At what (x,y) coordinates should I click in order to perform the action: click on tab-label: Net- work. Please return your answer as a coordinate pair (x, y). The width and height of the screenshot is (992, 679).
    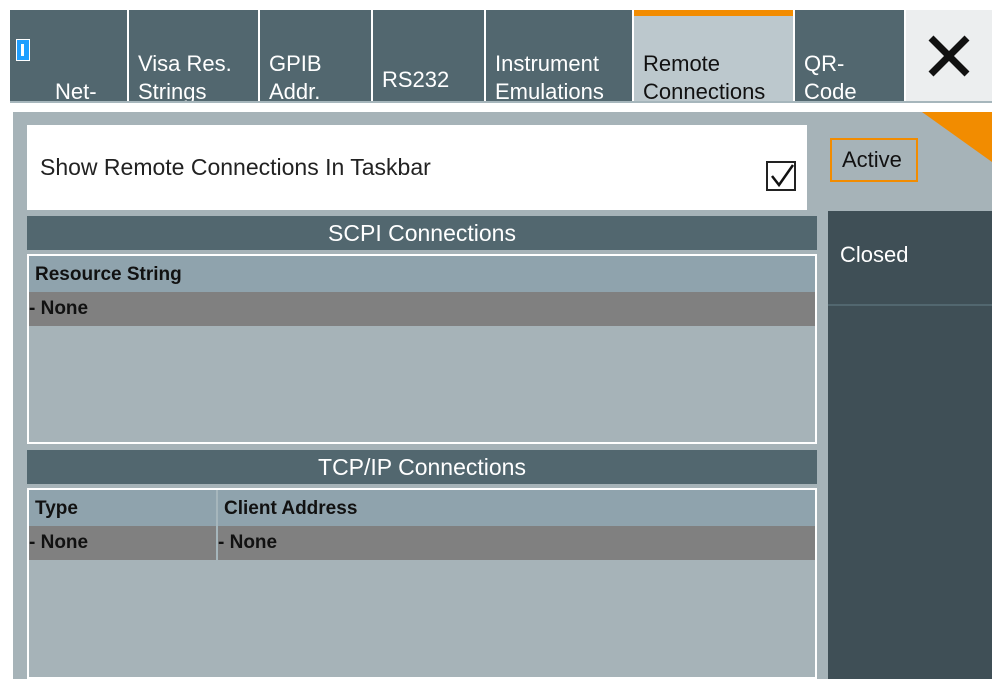
    Looking at the image, I should click on (76, 90).